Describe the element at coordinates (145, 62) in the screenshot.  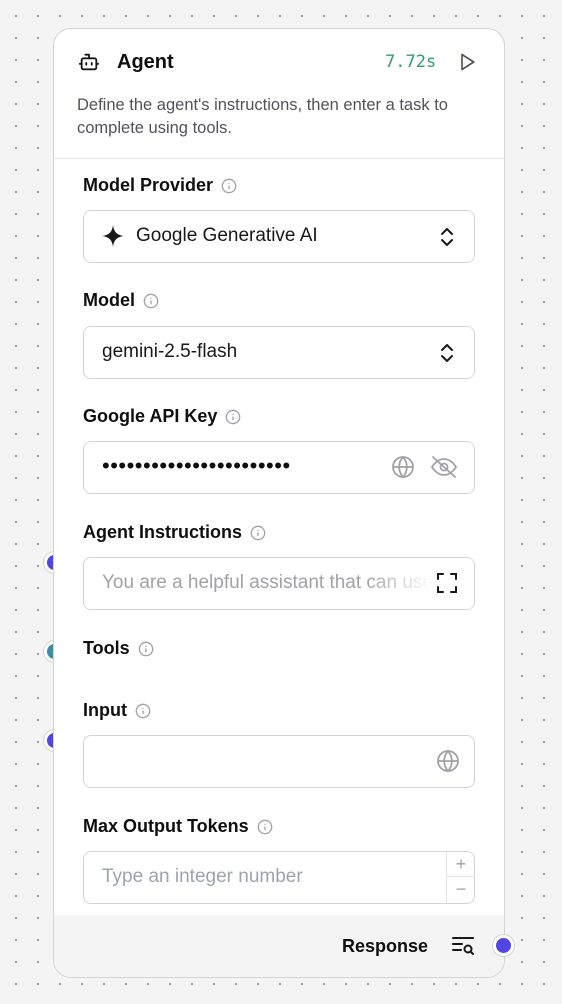
I see `node-title: Agent` at that location.